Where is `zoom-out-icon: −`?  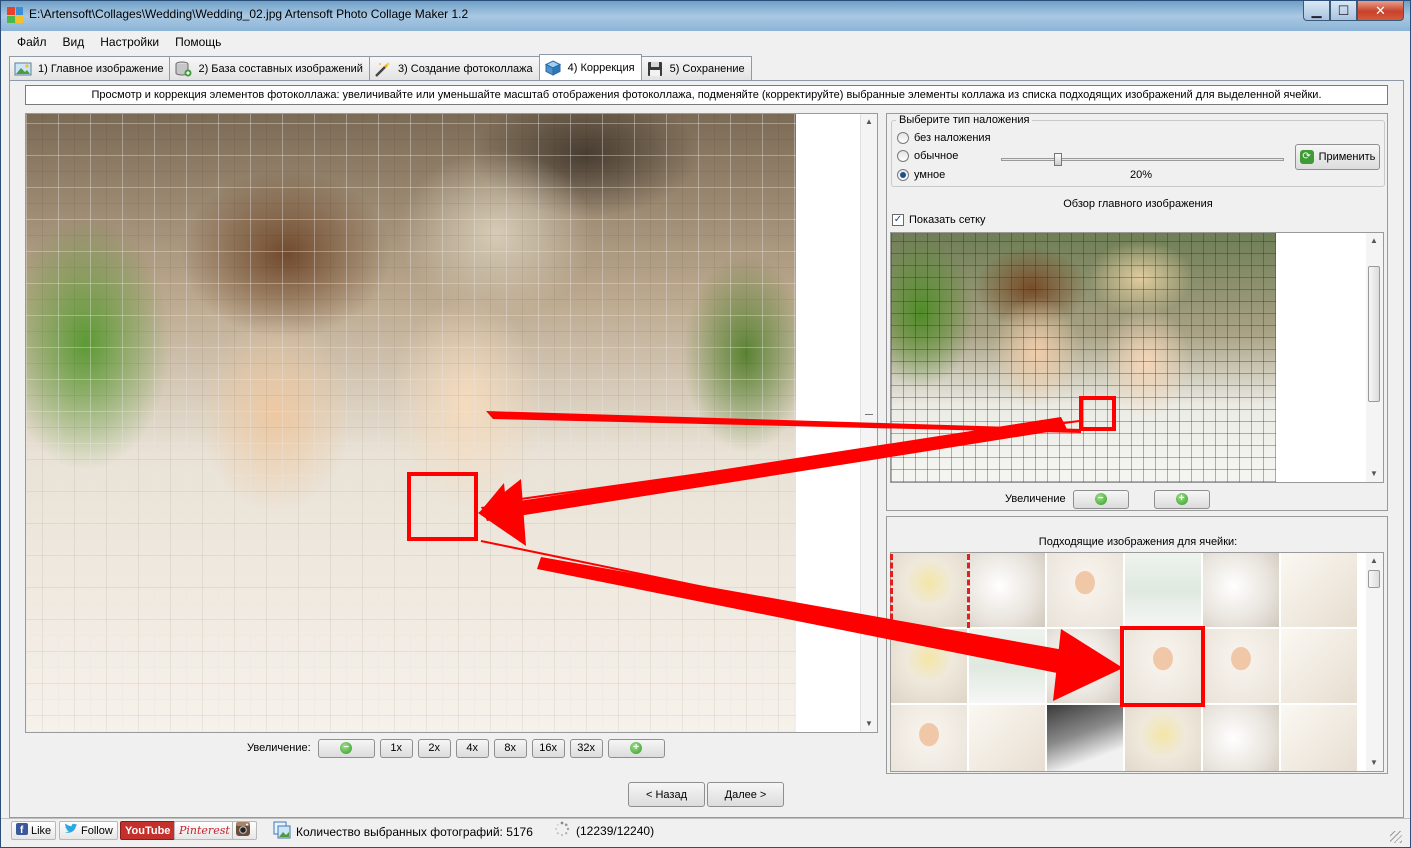
zoom-out-icon: − is located at coordinates (346, 748).